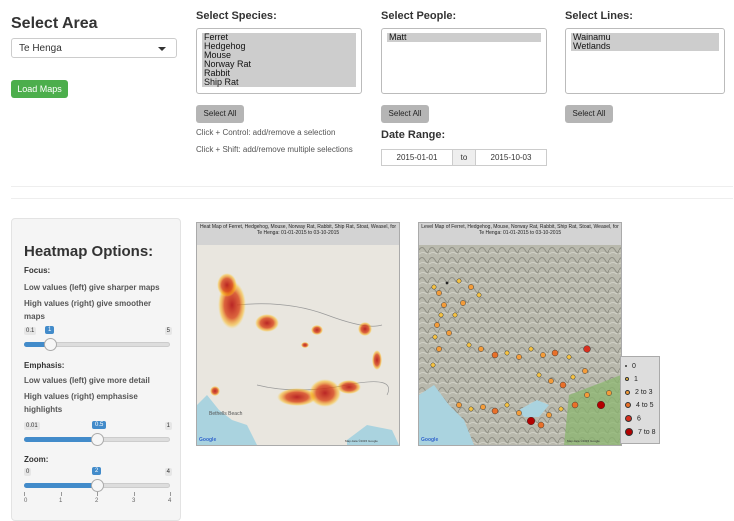 The height and width of the screenshot is (521, 734). What do you see at coordinates (94, 48) in the screenshot?
I see `area-select: Te Henga` at bounding box center [94, 48].